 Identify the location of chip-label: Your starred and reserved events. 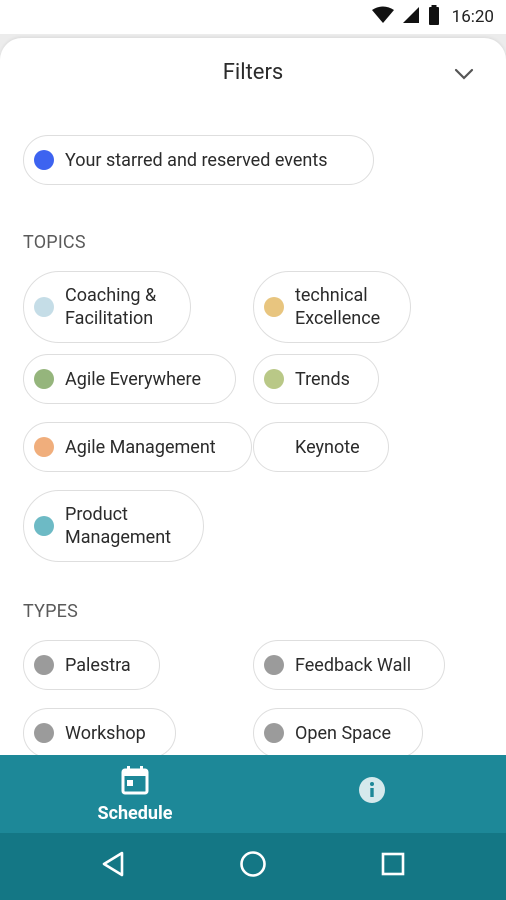
(196, 160).